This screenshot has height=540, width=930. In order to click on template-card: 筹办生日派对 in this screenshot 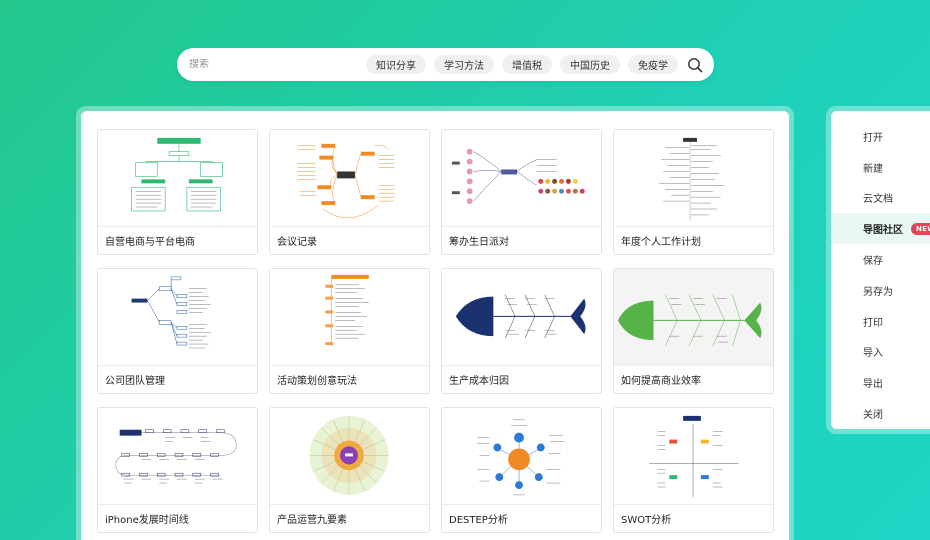, I will do `click(521, 192)`.